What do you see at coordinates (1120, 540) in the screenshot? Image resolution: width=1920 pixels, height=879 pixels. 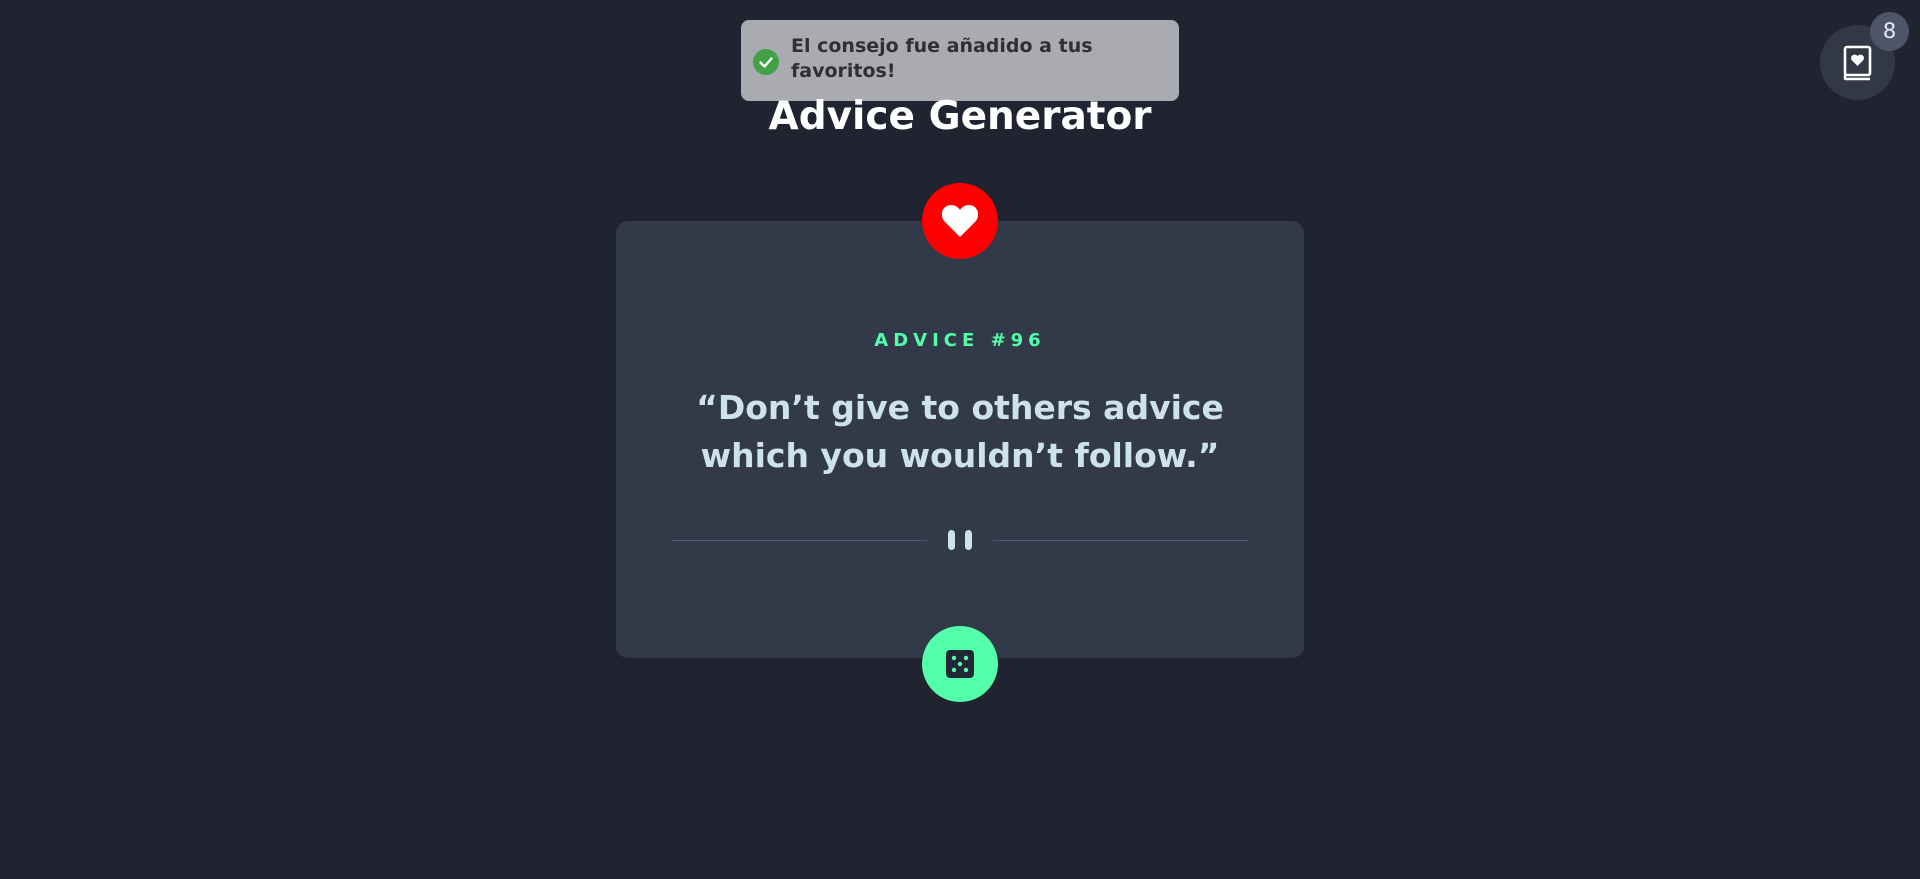 I see `divider-line-right` at bounding box center [1120, 540].